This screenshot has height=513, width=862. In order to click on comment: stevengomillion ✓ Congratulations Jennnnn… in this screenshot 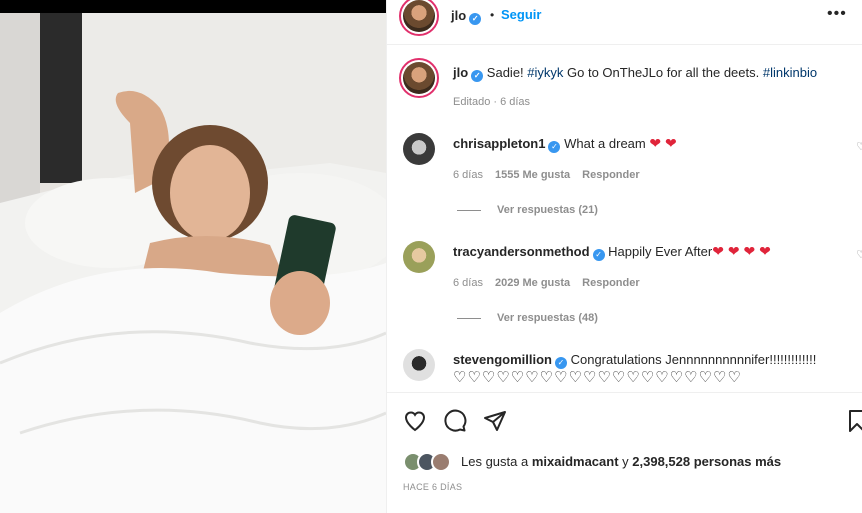, I will do `click(653, 368)`.